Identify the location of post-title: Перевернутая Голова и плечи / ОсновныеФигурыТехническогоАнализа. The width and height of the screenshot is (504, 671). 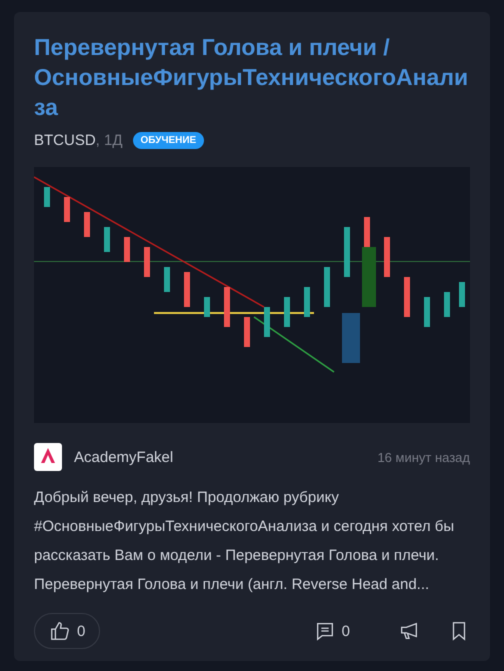
(252, 77).